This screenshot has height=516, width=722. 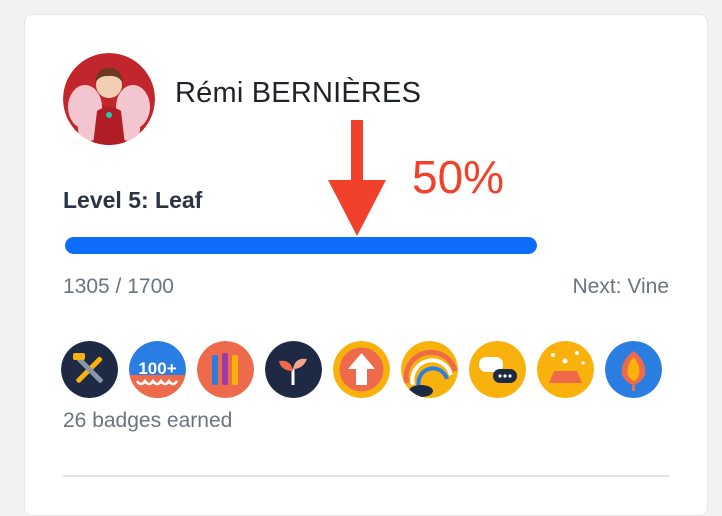 I want to click on pencils-badge-icon, so click(x=225, y=369).